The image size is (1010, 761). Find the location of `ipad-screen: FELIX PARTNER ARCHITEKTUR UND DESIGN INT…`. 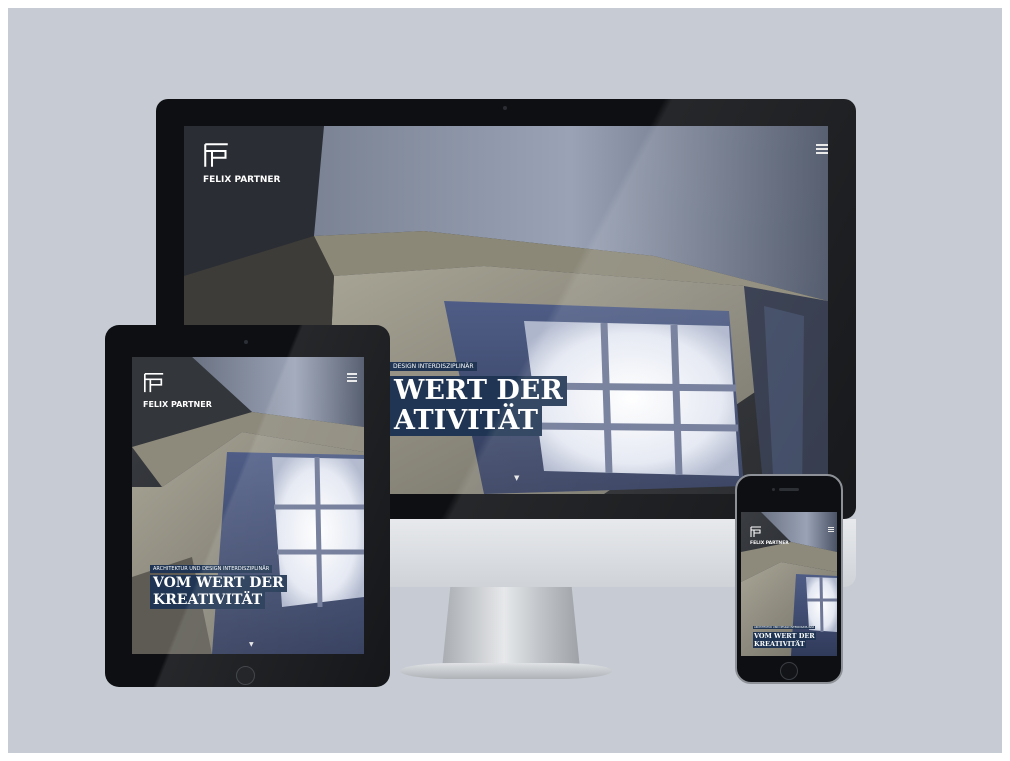

ipad-screen: FELIX PARTNER ARCHITEKTUR UND DESIGN INT… is located at coordinates (248, 505).